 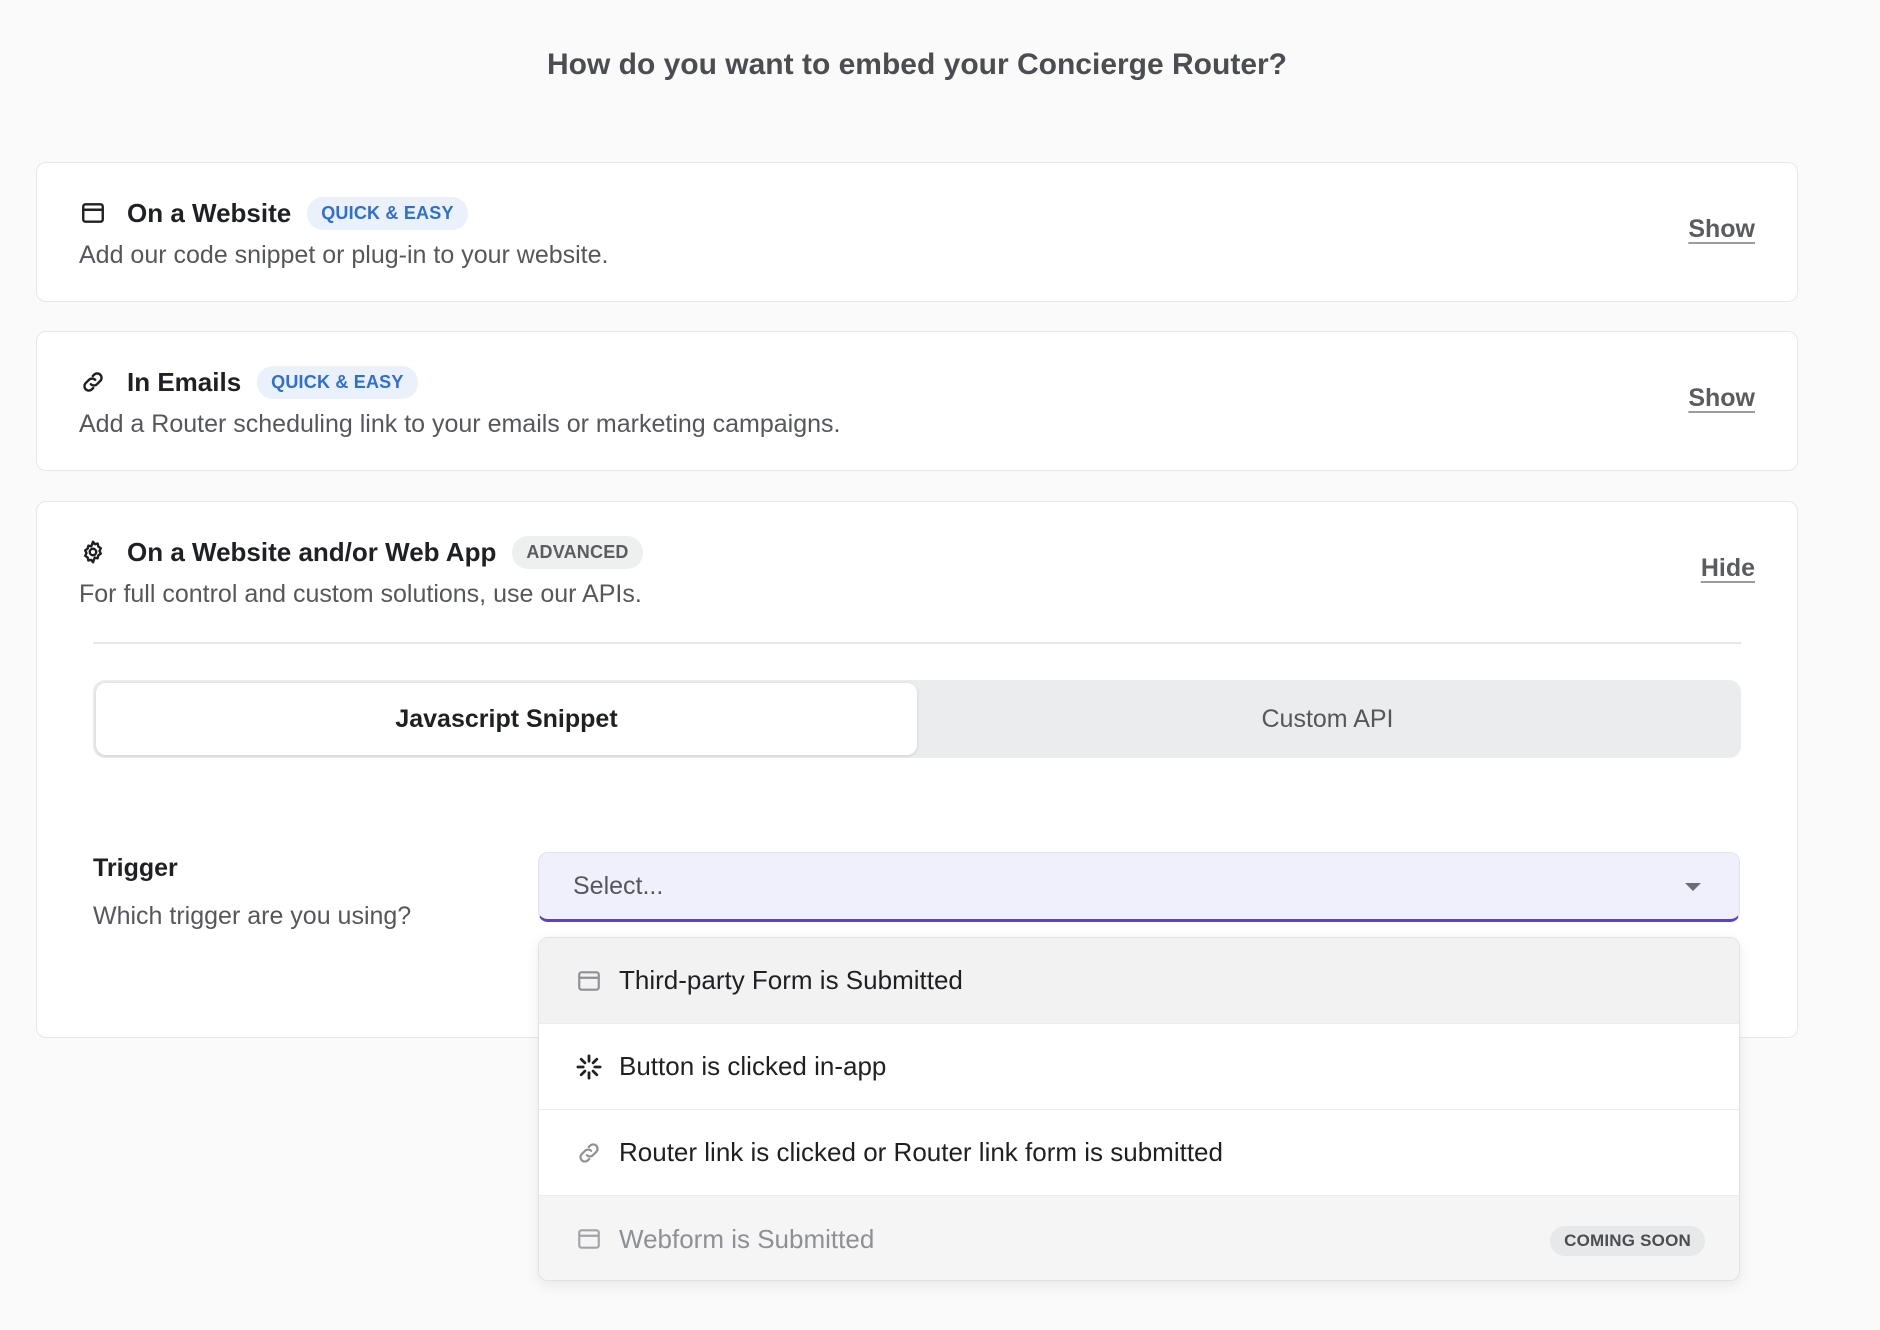 I want to click on trigger-label: Trigger, so click(x=135, y=868).